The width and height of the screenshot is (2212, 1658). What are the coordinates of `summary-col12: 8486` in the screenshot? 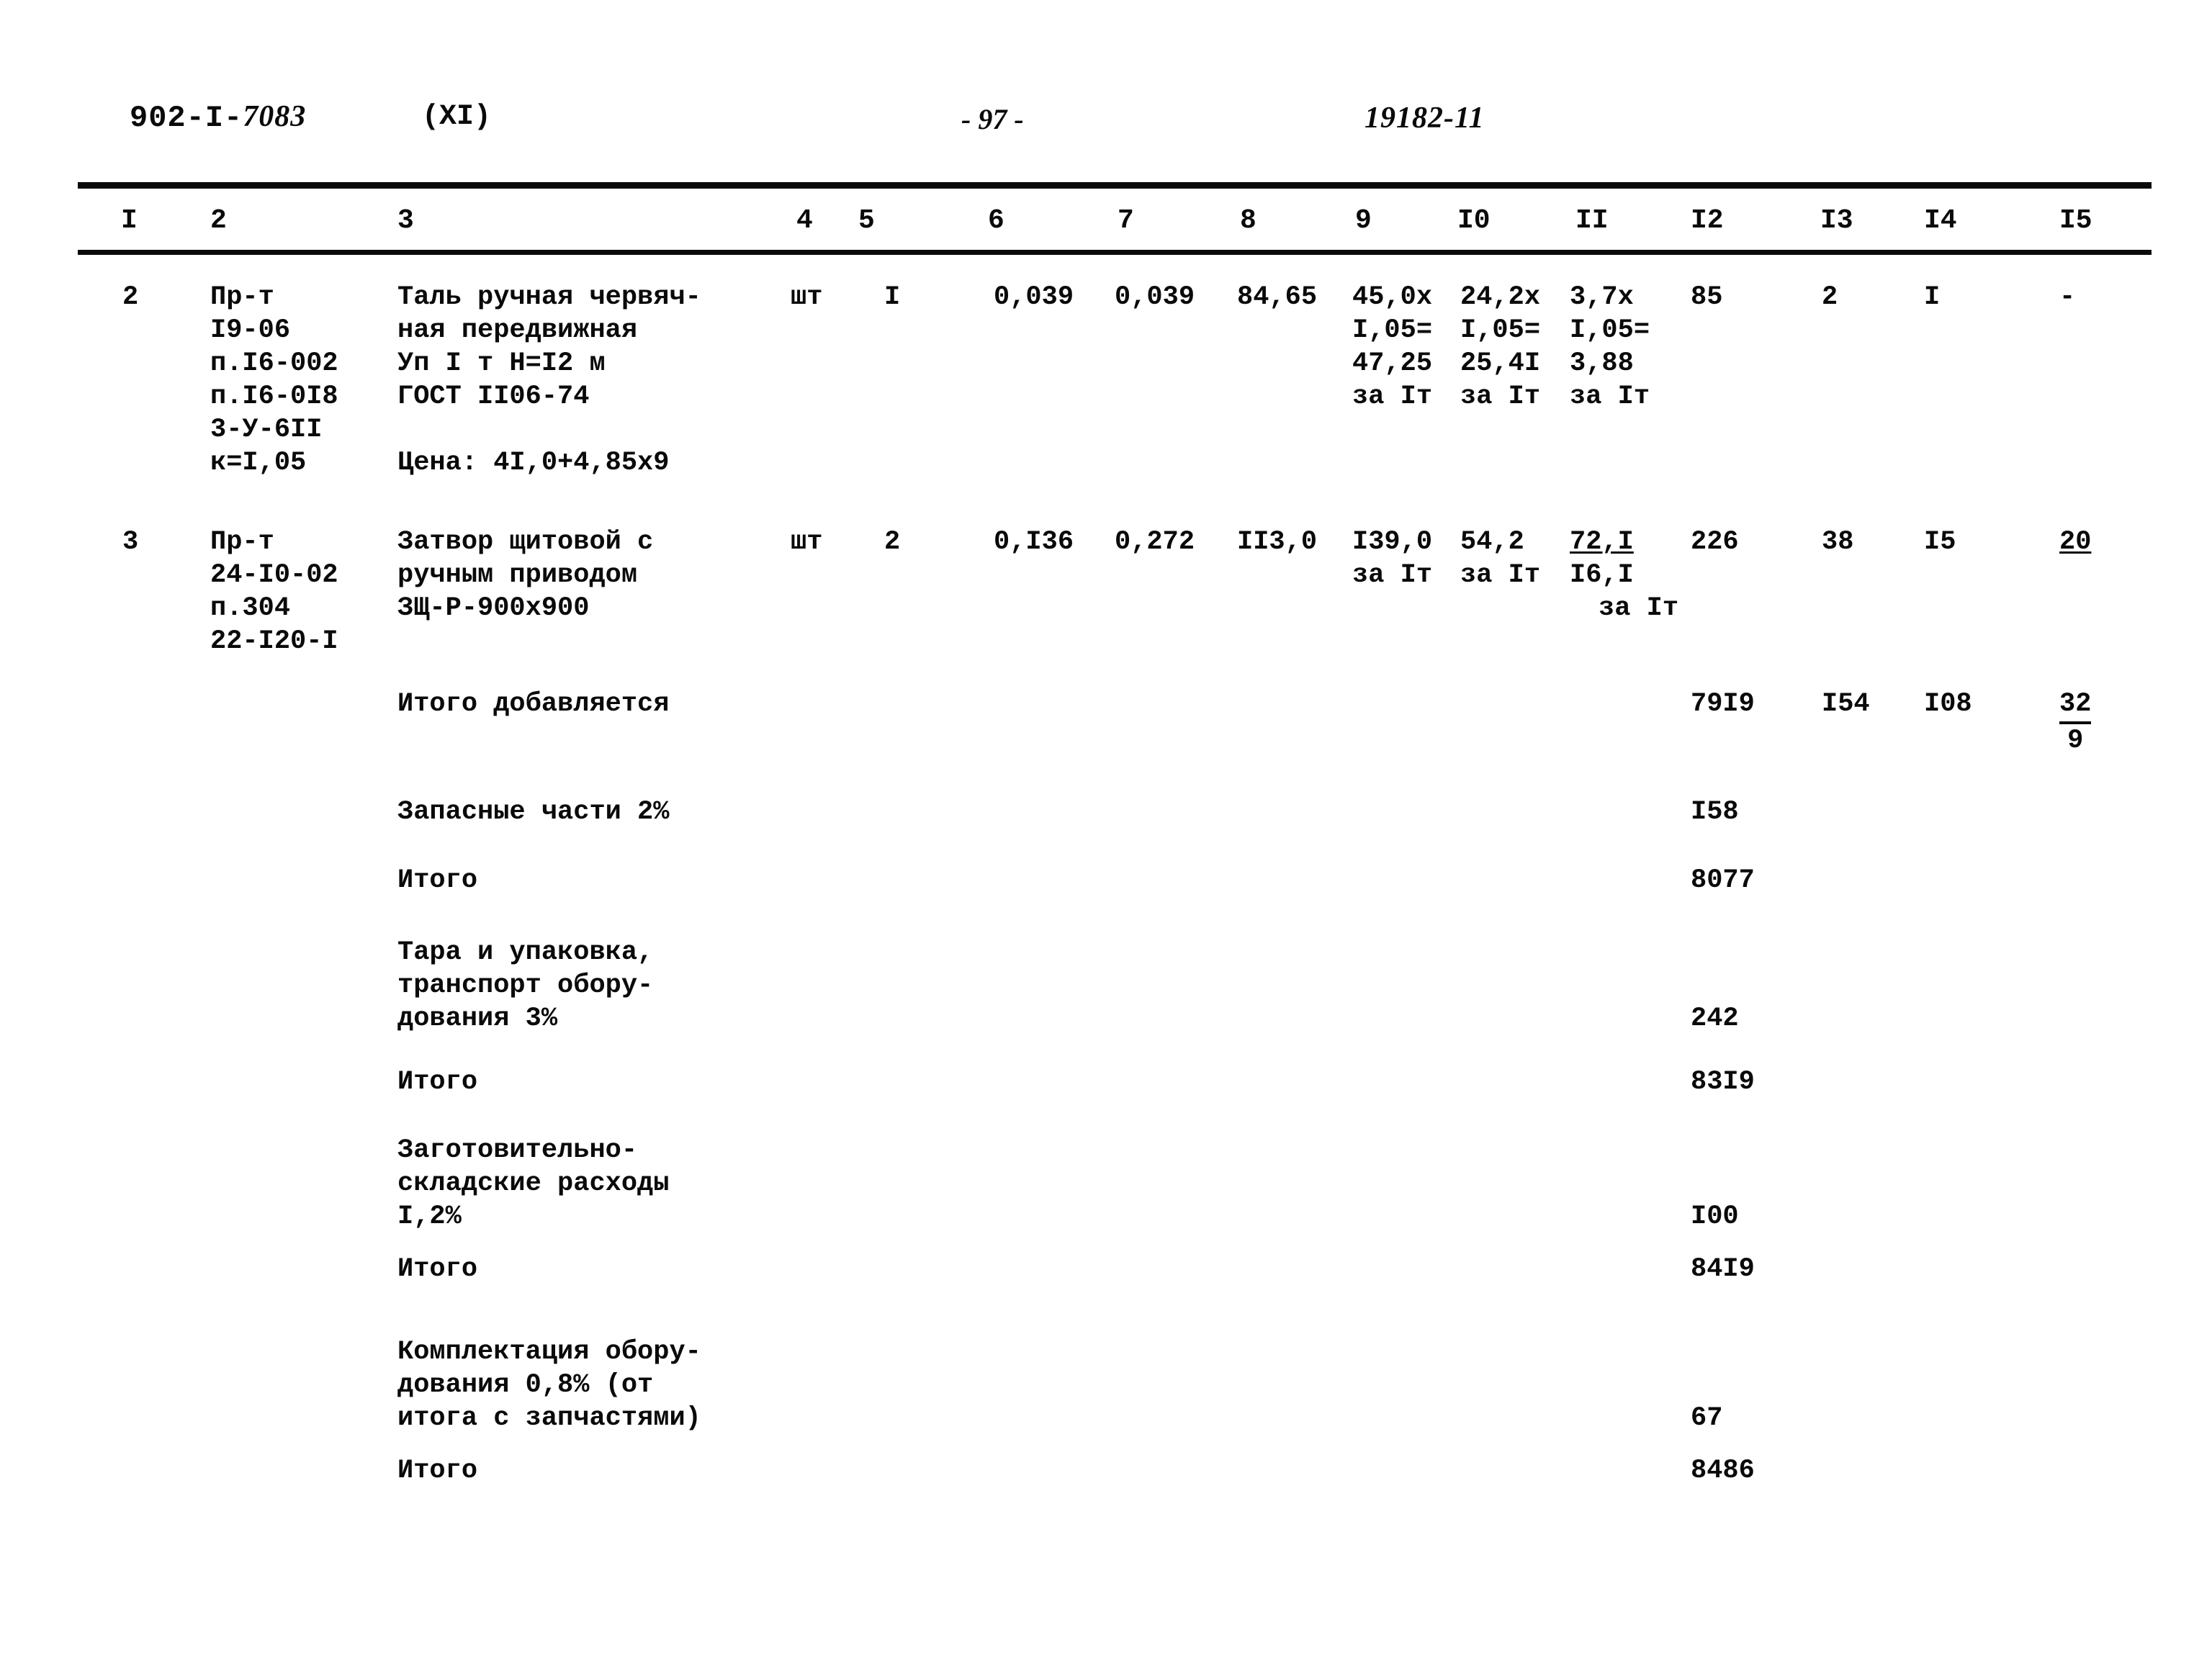 It's located at (1723, 1471).